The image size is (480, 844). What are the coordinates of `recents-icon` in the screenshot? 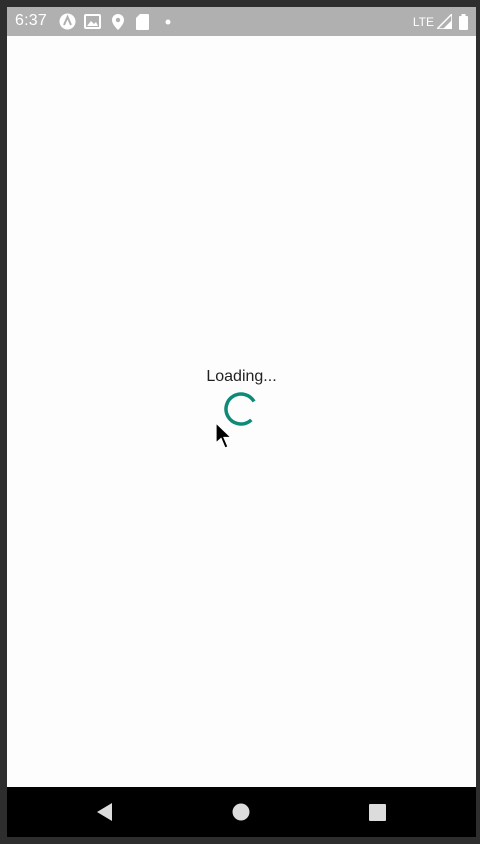 It's located at (377, 812).